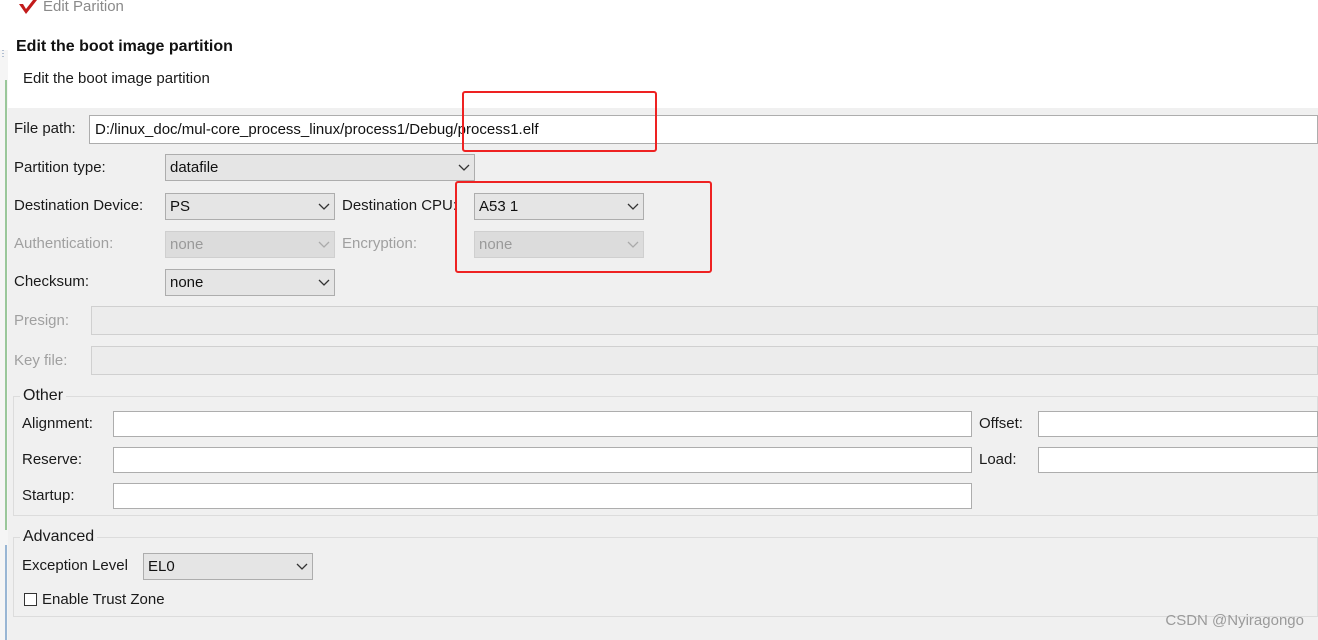  What do you see at coordinates (43, 396) in the screenshot?
I see `other-group-title: Other` at bounding box center [43, 396].